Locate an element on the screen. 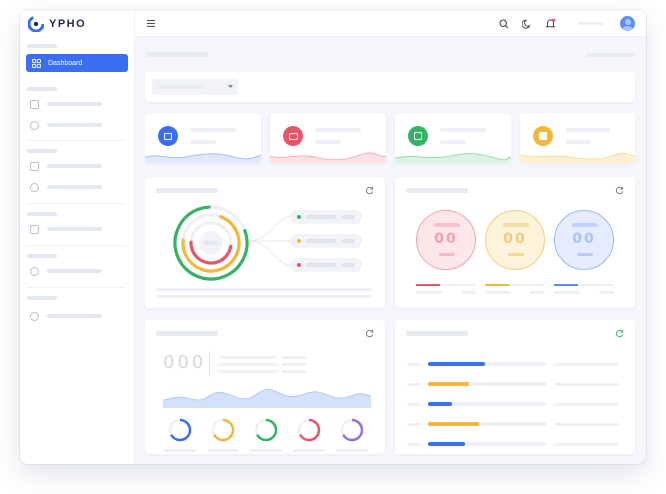  filter-bar is located at coordinates (390, 87).